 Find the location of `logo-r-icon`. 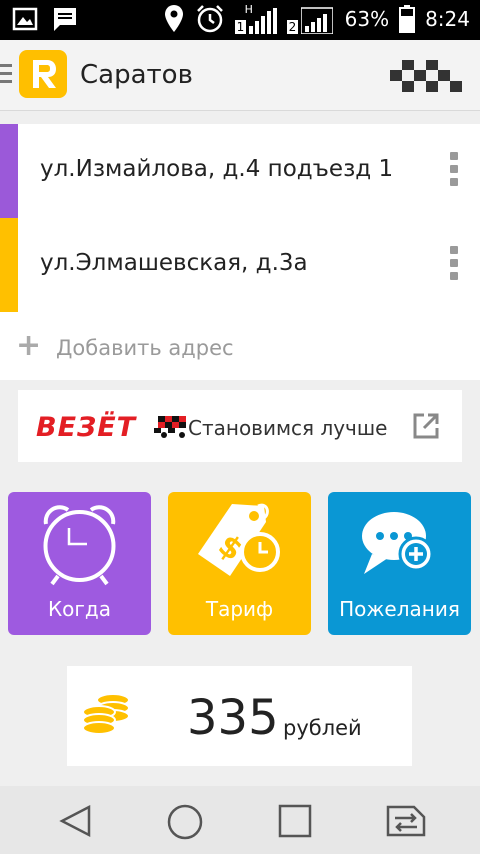

logo-r-icon is located at coordinates (44, 74).